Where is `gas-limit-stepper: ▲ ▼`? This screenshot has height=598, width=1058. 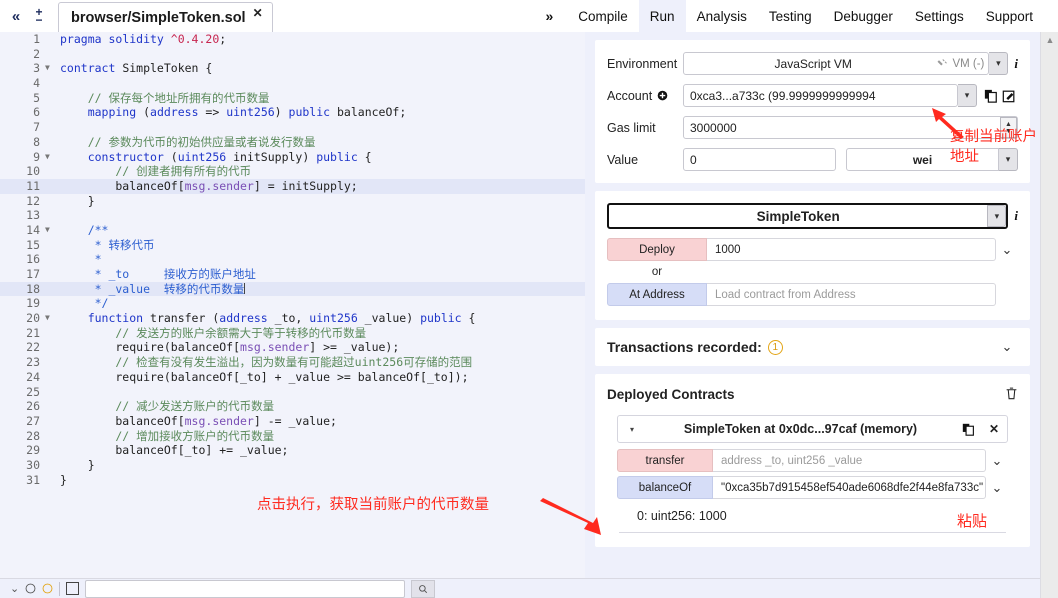 gas-limit-stepper: ▲ ▼ is located at coordinates (1008, 127).